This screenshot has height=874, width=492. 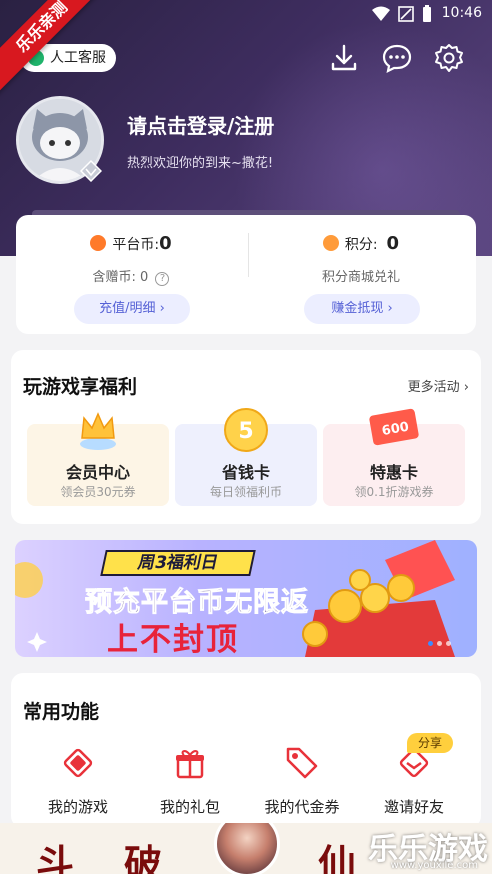 What do you see at coordinates (406, 14) in the screenshot?
I see `no-signal-icon` at bounding box center [406, 14].